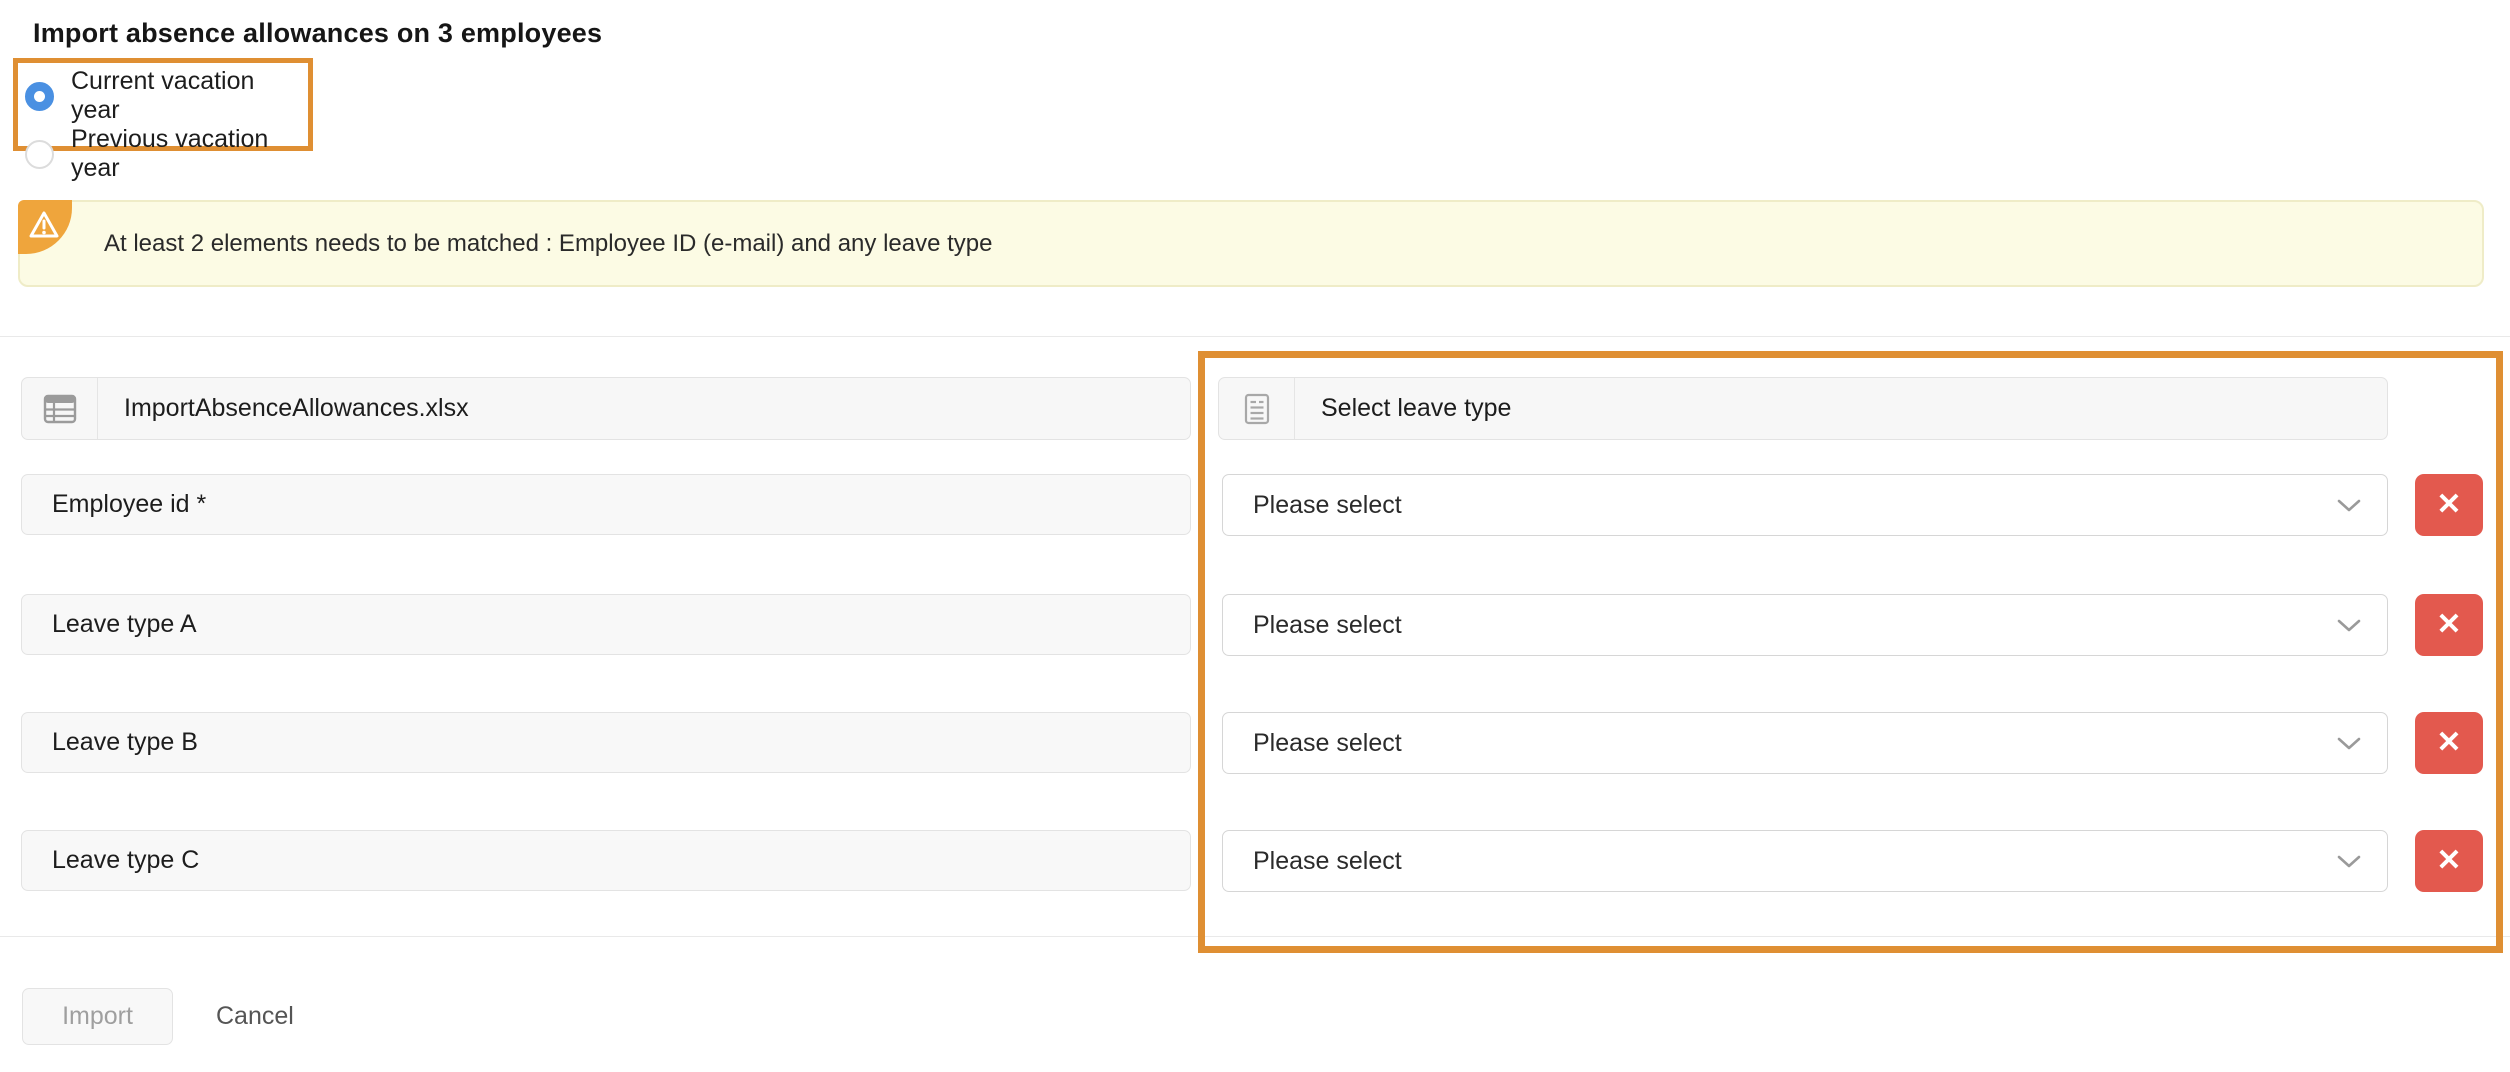 The width and height of the screenshot is (2510, 1072). I want to click on radio-unselected-icon, so click(39, 154).